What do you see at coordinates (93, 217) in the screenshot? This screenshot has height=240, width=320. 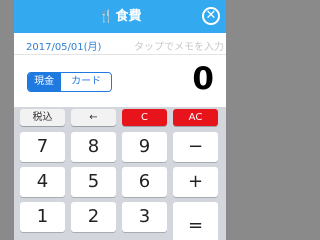 I see `key-2: 2` at bounding box center [93, 217].